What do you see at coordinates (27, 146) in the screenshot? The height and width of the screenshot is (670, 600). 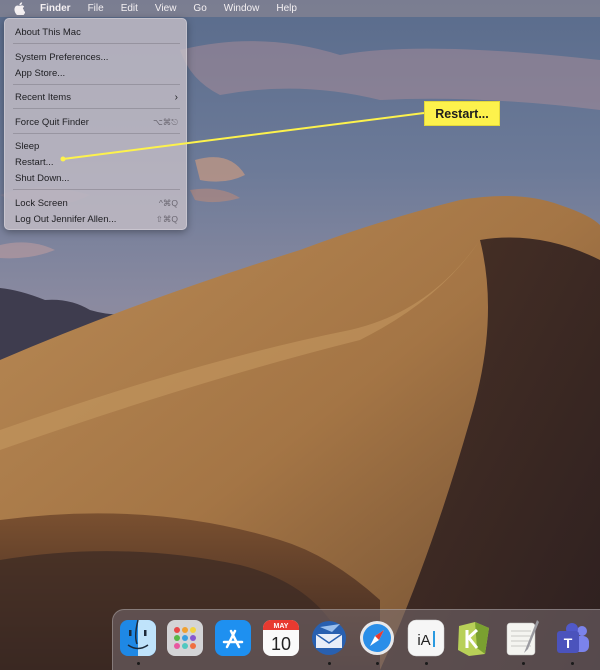 I see `menu-item-label: Sleep` at bounding box center [27, 146].